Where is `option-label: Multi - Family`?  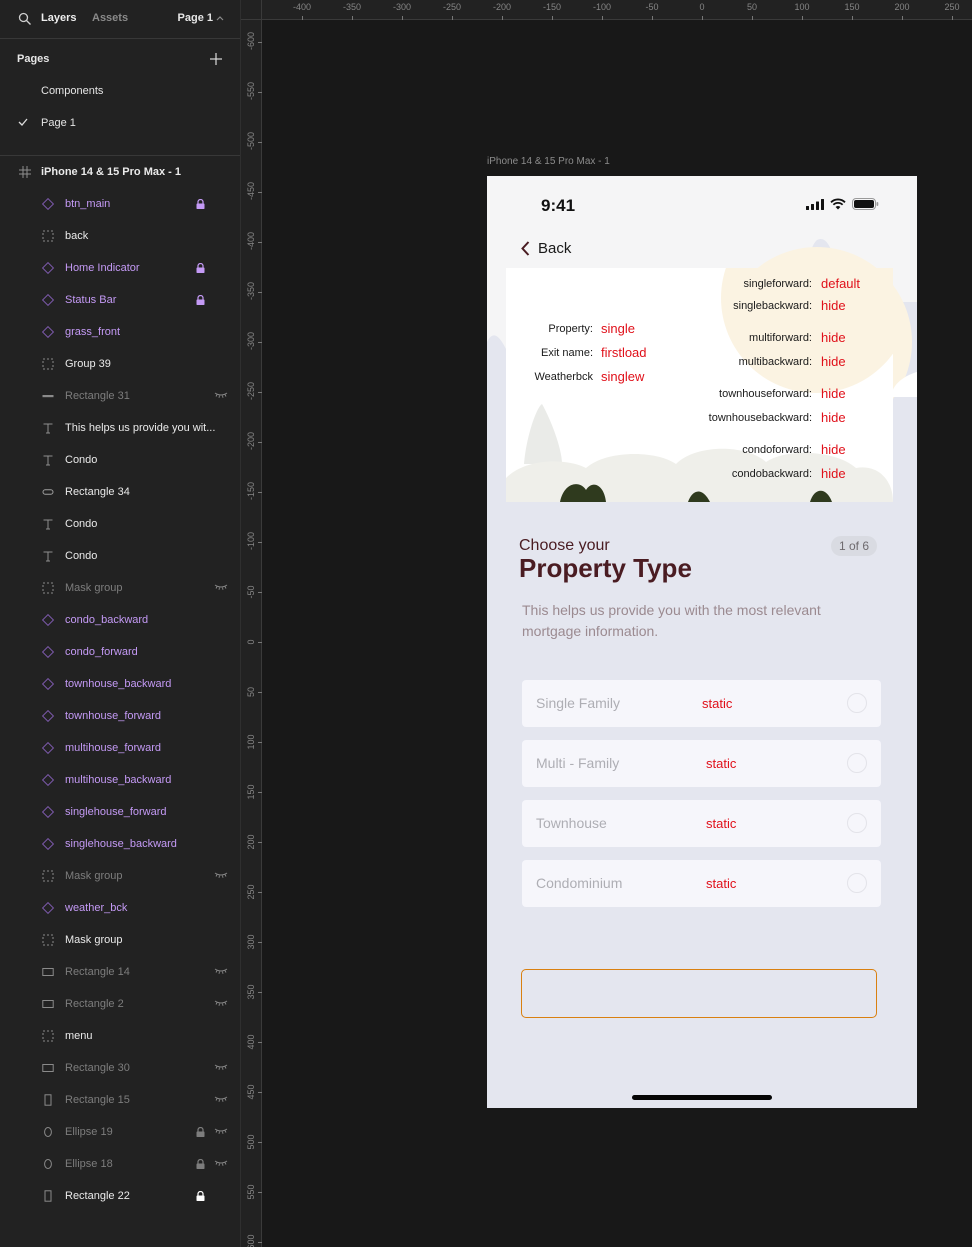
option-label: Multi - Family is located at coordinates (578, 763).